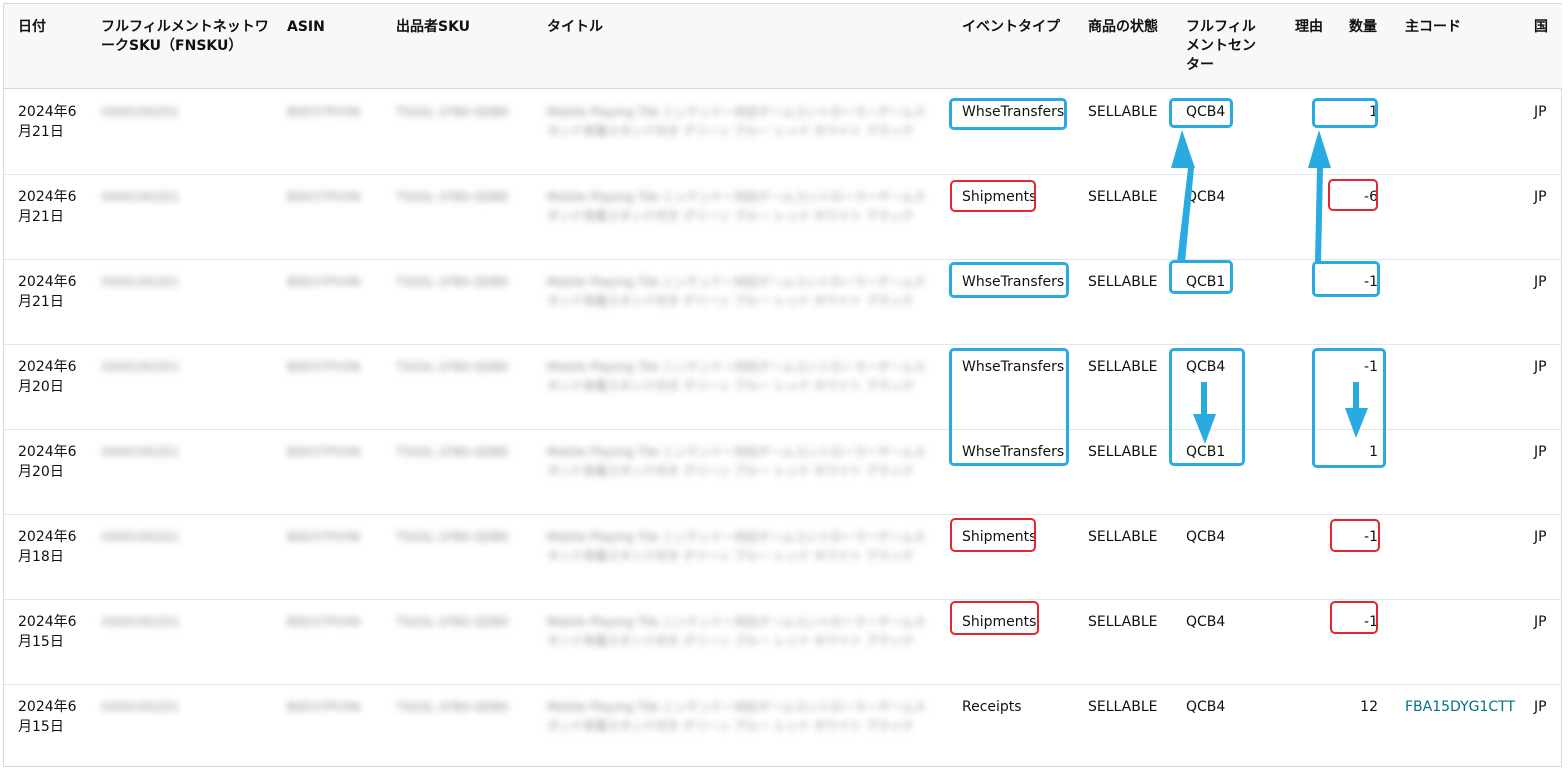 This screenshot has width=1568, height=772. Describe the element at coordinates (47, 547) in the screenshot. I see `cell-date: 2024年6月18日` at that location.